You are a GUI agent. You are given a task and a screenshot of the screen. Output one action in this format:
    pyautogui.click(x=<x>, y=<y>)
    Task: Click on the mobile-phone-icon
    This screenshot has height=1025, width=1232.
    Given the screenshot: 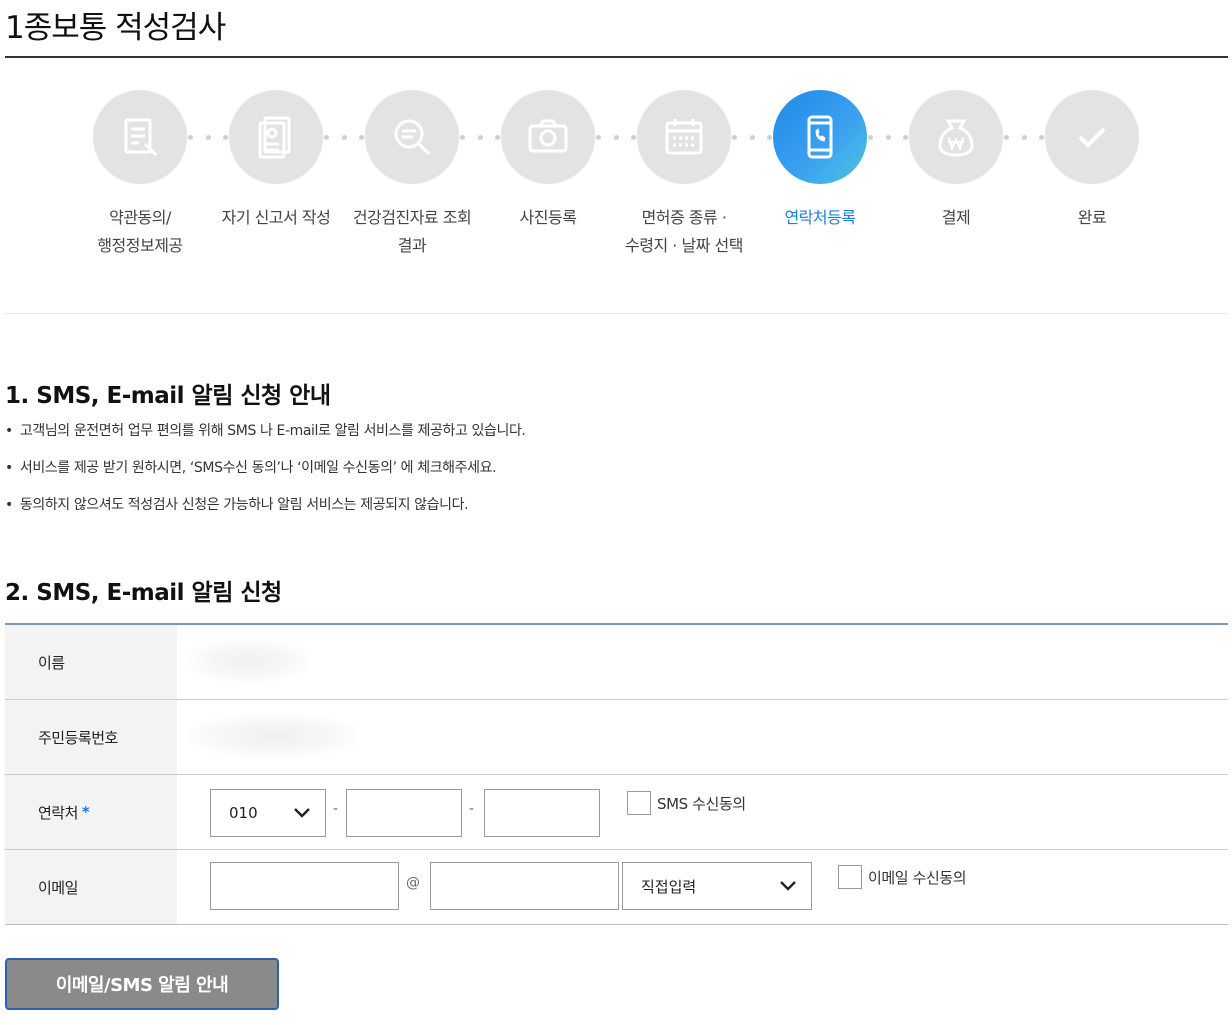 What is the action you would take?
    pyautogui.click(x=820, y=137)
    